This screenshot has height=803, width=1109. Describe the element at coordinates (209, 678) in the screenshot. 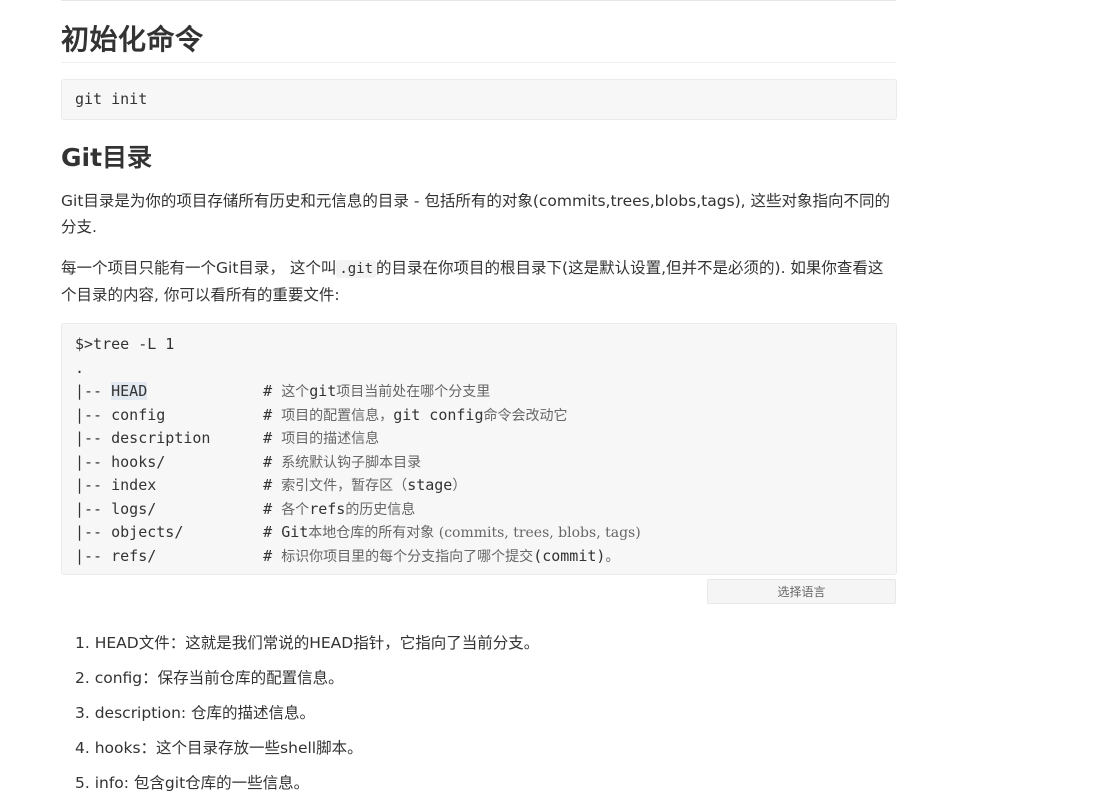

I see `list-item: 2. config：保存当前仓库的配置信息。` at that location.